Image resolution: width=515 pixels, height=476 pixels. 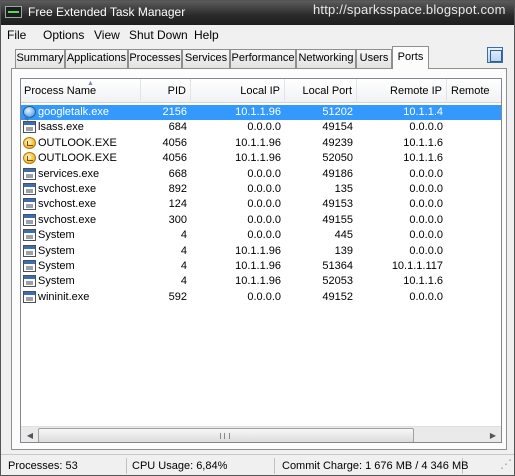 What do you see at coordinates (321, 91) in the screenshot?
I see `column-header-local-port: Local Port` at bounding box center [321, 91].